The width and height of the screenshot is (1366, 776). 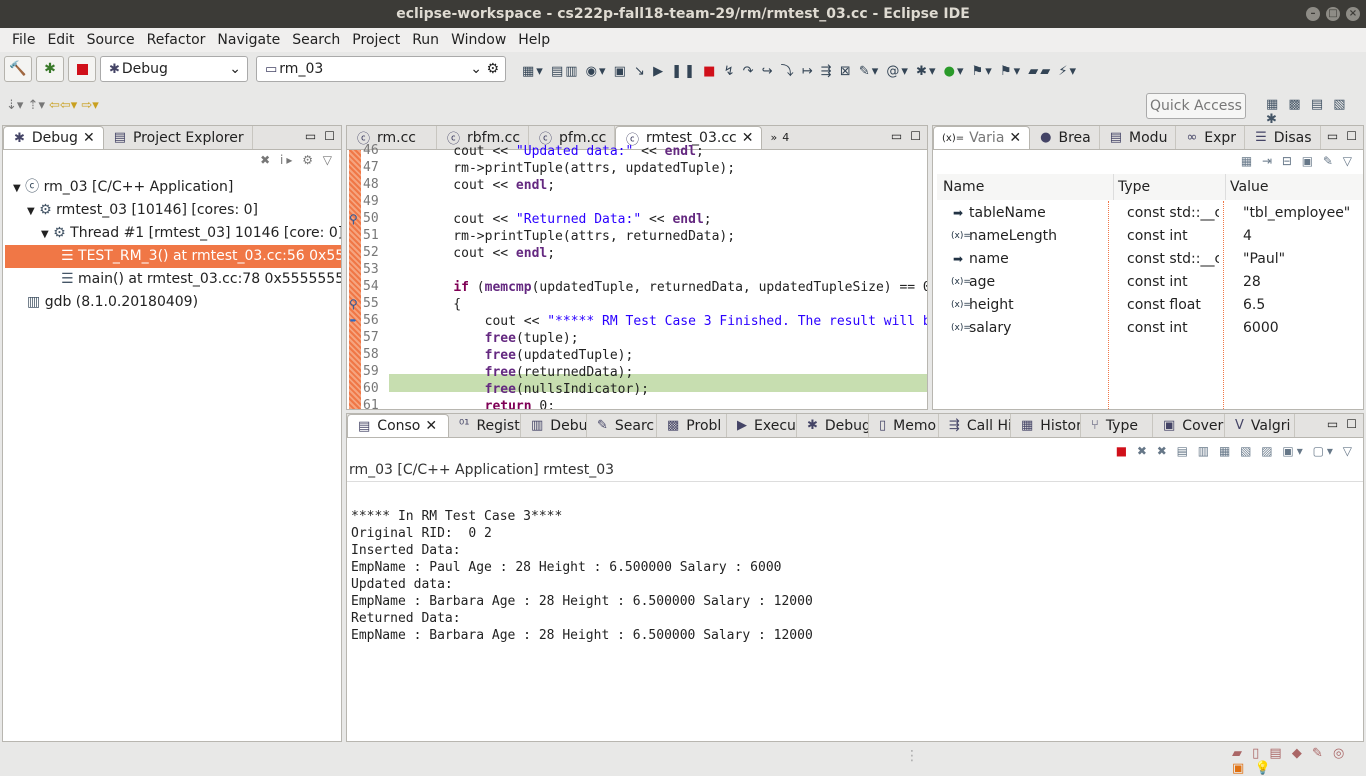 I want to click on variables-toolbar: ▦ ⇥ ⊟ ▣ ✎ ▽, so click(x=1298, y=161).